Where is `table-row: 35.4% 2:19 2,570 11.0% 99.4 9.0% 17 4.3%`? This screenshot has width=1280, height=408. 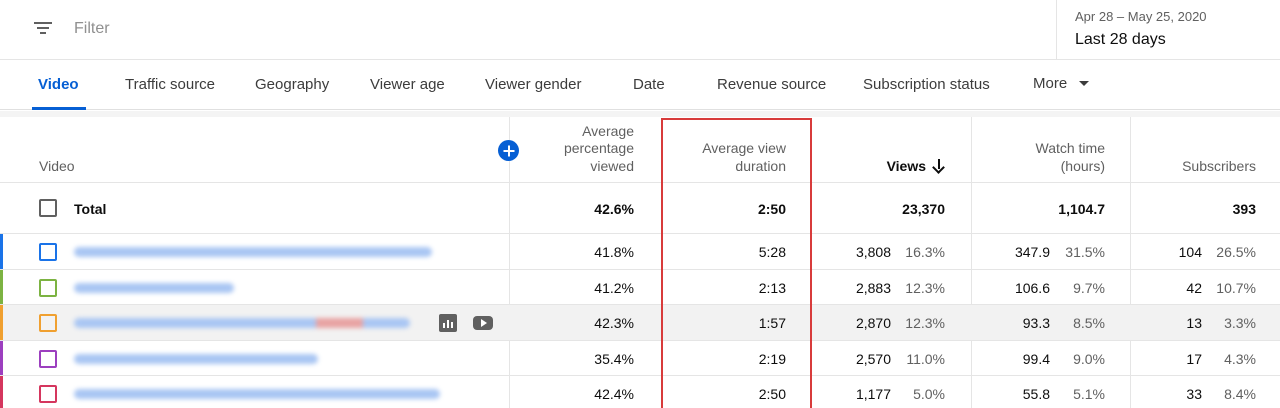
table-row: 35.4% 2:19 2,570 11.0% 99.4 9.0% 17 4.3% is located at coordinates (640, 358).